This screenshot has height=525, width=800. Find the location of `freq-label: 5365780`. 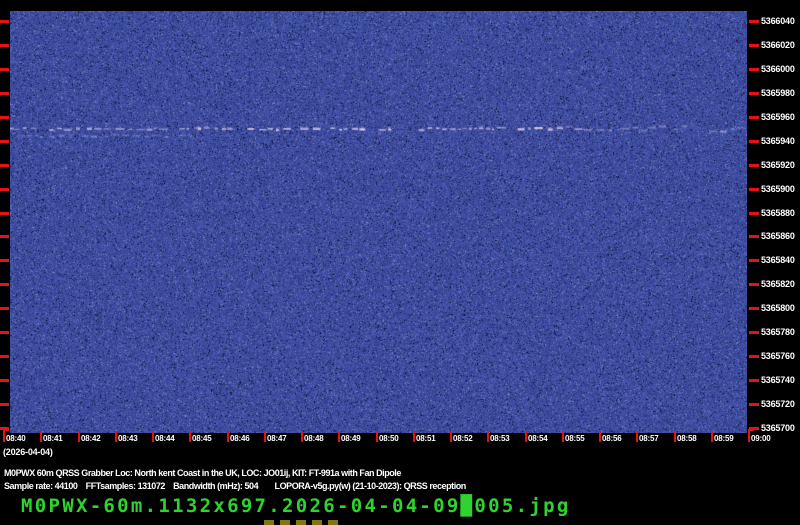

freq-label: 5365780 is located at coordinates (778, 332).